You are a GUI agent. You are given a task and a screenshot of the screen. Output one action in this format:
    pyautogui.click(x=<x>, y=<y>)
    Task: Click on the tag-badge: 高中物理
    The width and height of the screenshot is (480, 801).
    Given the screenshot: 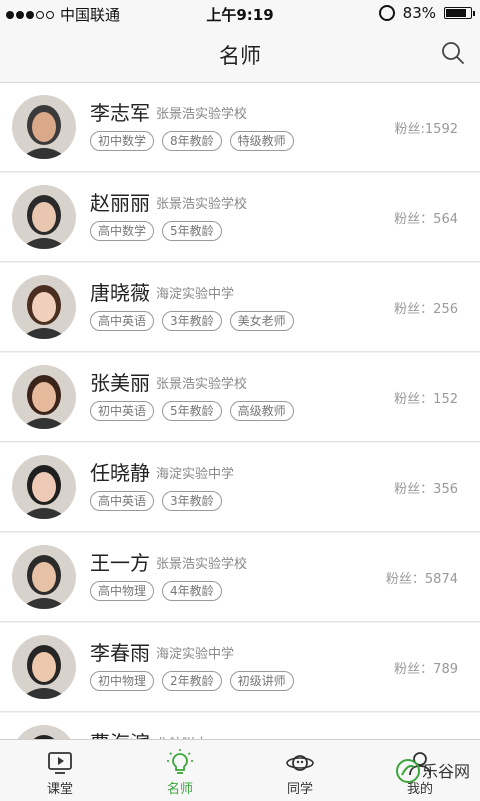 What is the action you would take?
    pyautogui.click(x=122, y=591)
    